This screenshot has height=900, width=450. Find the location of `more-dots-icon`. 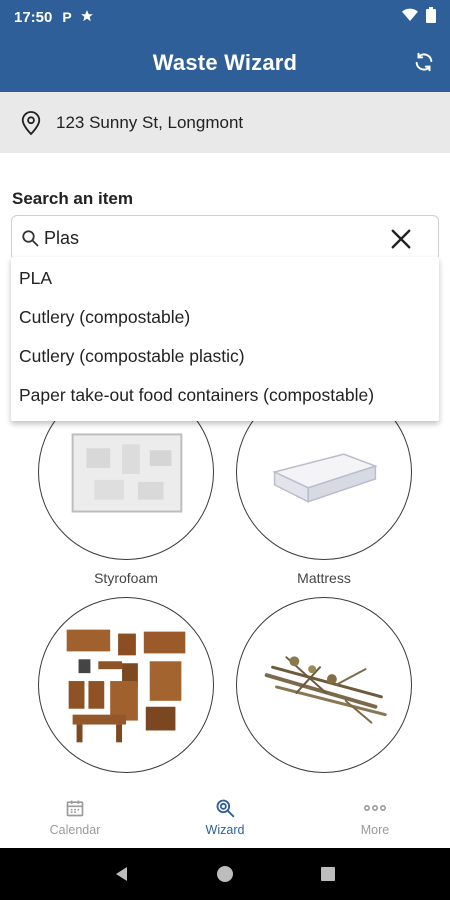

more-dots-icon is located at coordinates (375, 808).